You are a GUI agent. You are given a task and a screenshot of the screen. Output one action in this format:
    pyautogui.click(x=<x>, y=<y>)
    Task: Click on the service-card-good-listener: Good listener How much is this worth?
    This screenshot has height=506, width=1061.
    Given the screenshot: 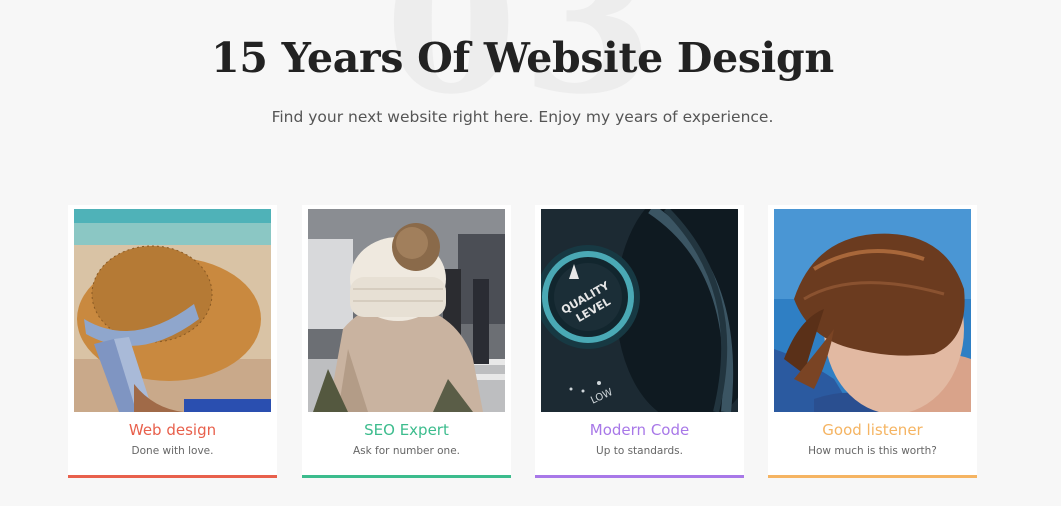 What is the action you would take?
    pyautogui.click(x=872, y=341)
    